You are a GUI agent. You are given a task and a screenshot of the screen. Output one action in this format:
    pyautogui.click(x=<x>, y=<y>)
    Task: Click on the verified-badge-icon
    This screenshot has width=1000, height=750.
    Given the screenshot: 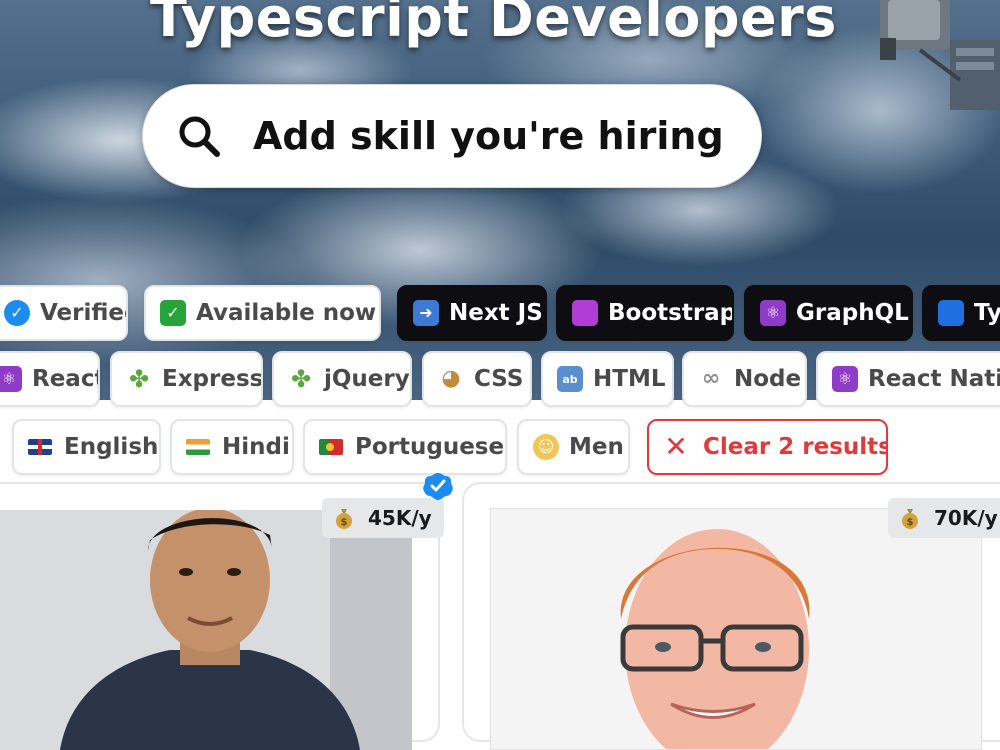 What is the action you would take?
    pyautogui.click(x=438, y=486)
    